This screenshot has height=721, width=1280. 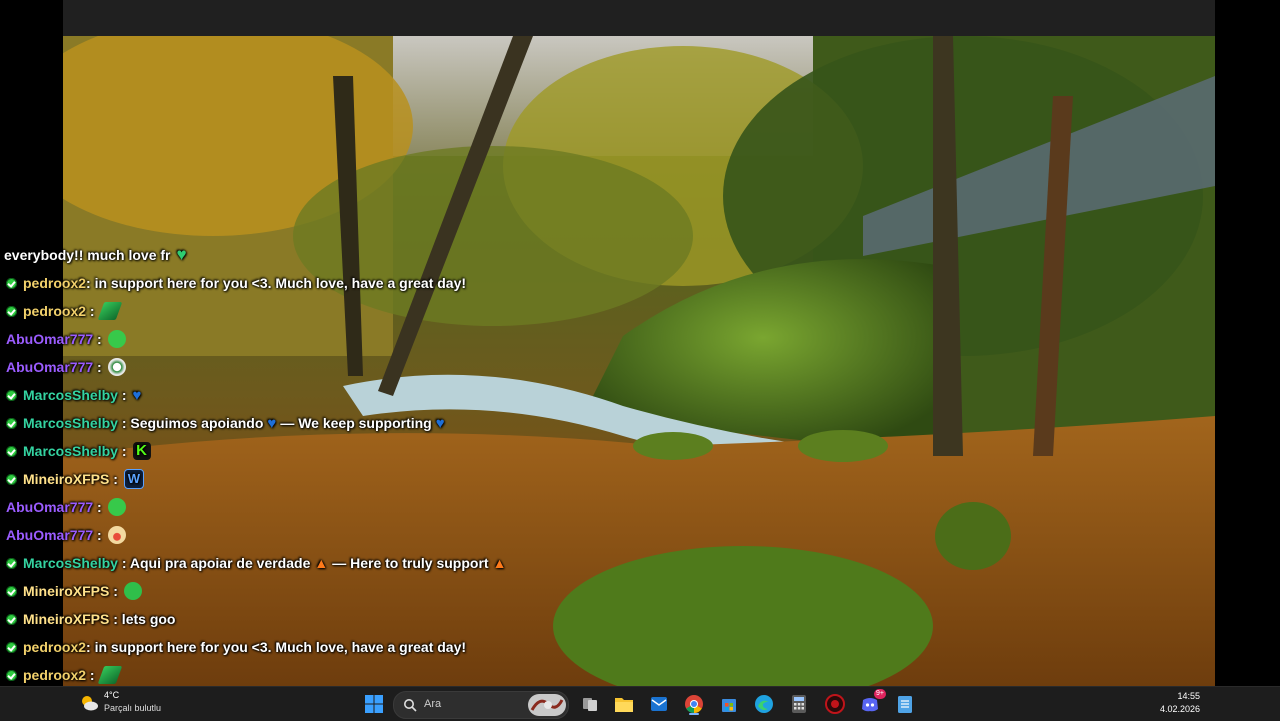 What do you see at coordinates (356, 423) in the screenshot?
I see `chat-message-text-translation: — We keep supporting` at bounding box center [356, 423].